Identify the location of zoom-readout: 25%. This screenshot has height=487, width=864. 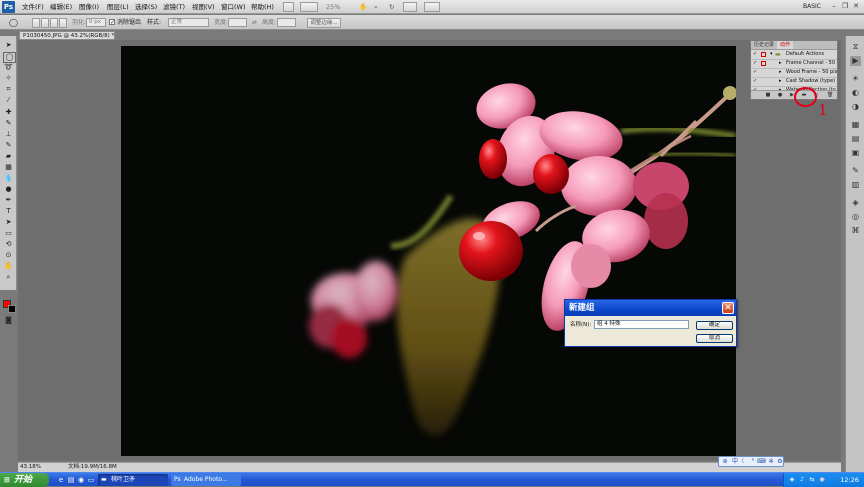
(333, 7).